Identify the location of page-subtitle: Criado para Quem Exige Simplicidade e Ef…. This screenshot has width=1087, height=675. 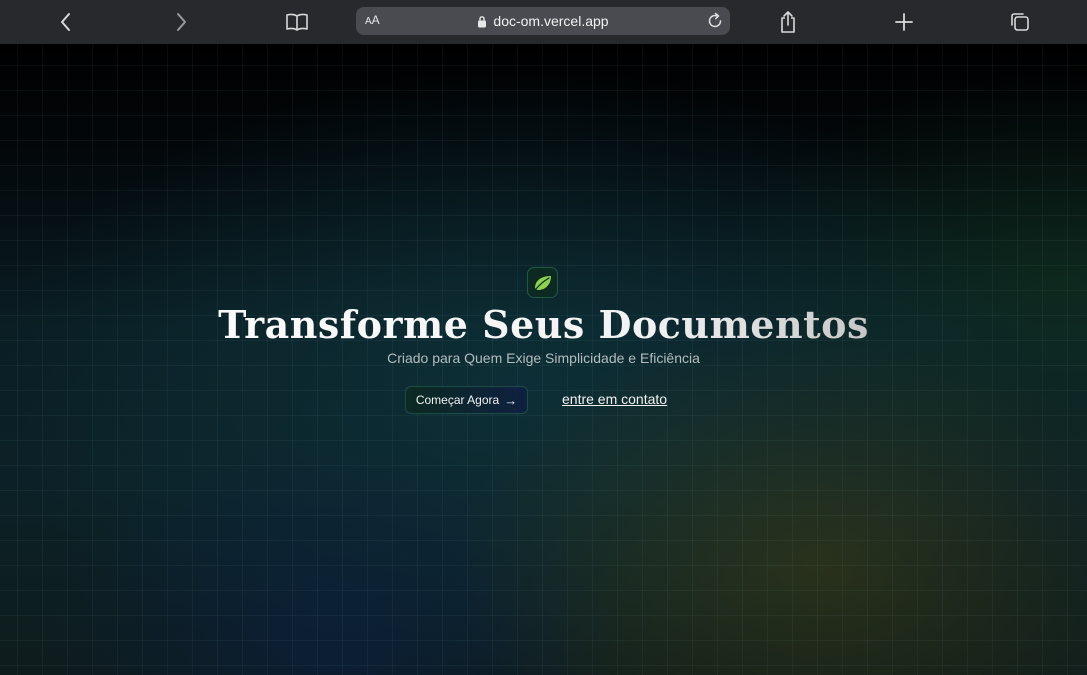
(543, 358).